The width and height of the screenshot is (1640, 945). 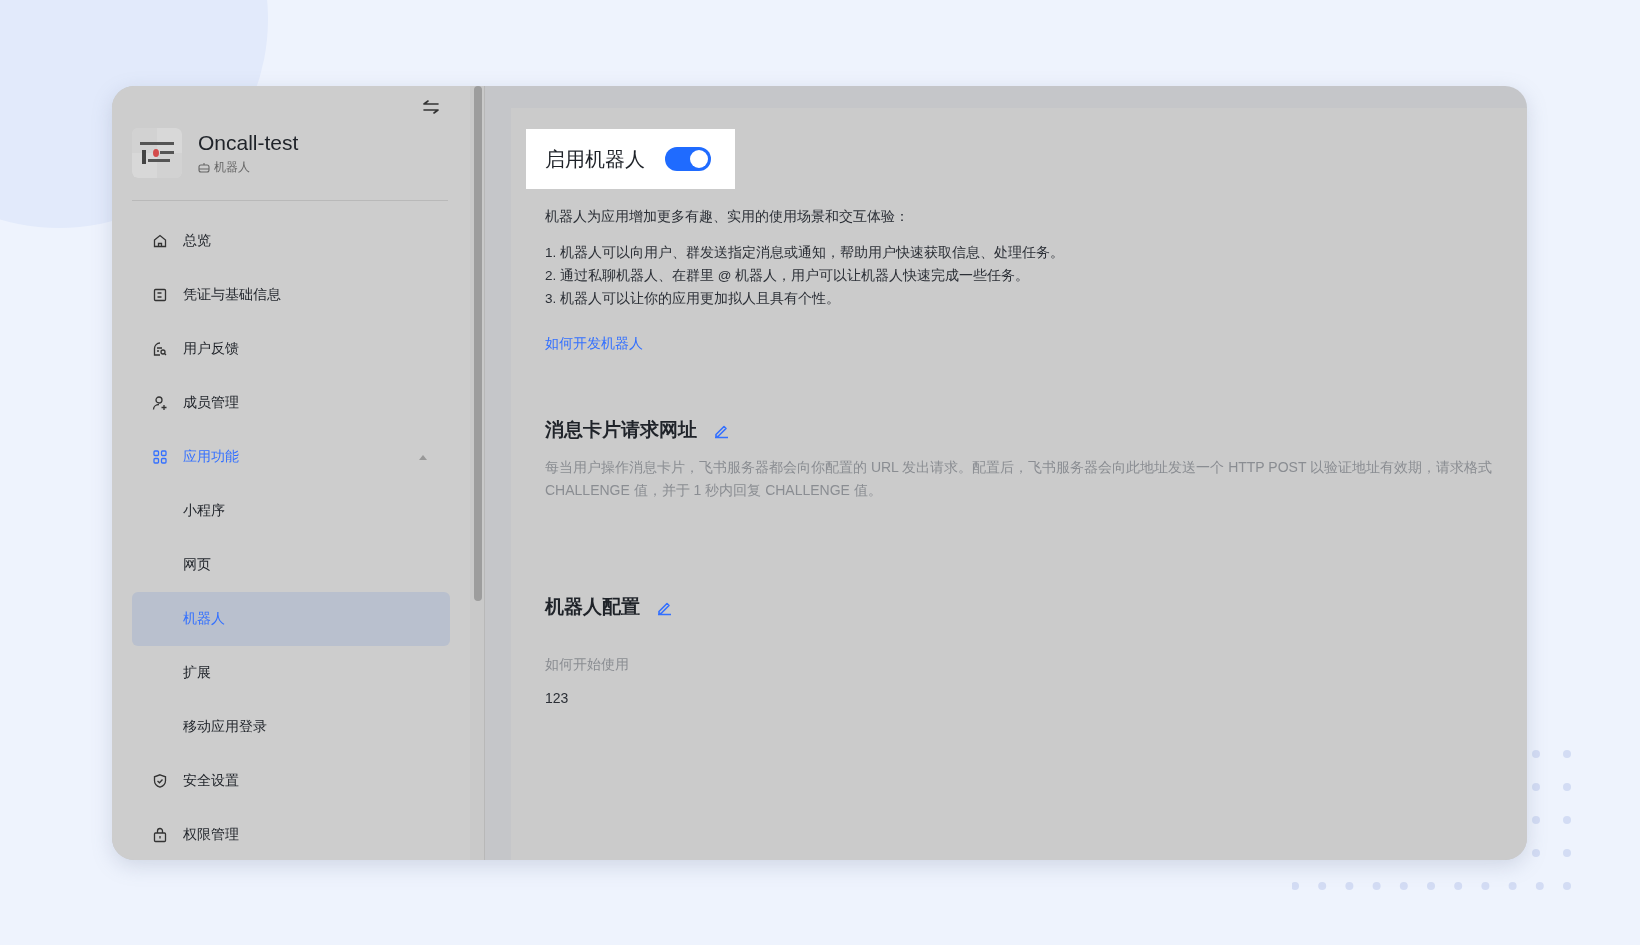 What do you see at coordinates (587, 665) in the screenshot?
I see `field-label: 如何开始使用` at bounding box center [587, 665].